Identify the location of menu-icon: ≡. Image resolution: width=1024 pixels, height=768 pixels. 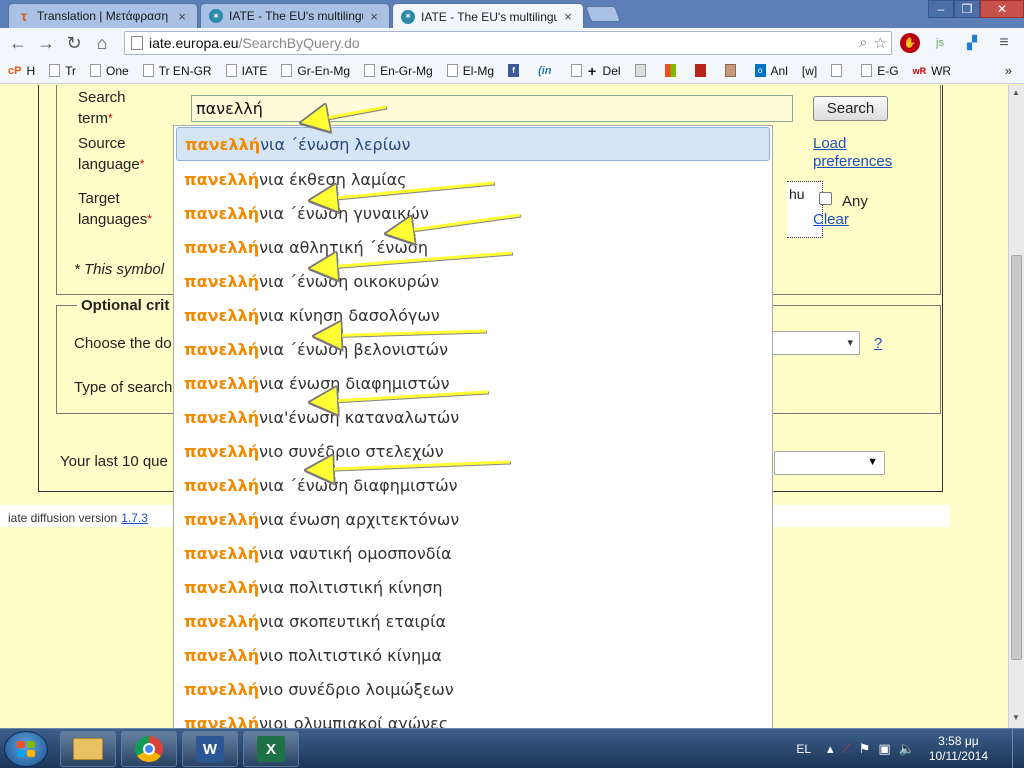
(1004, 43).